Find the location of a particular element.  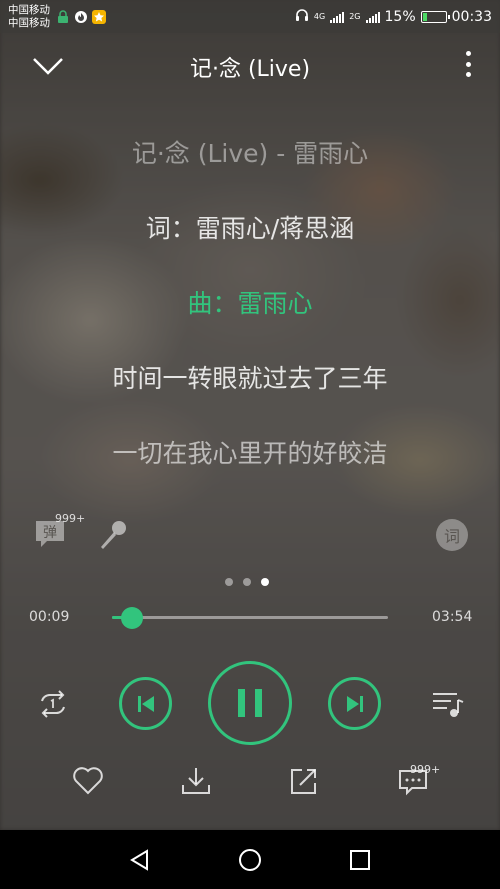

notification-icons is located at coordinates (81, 16).